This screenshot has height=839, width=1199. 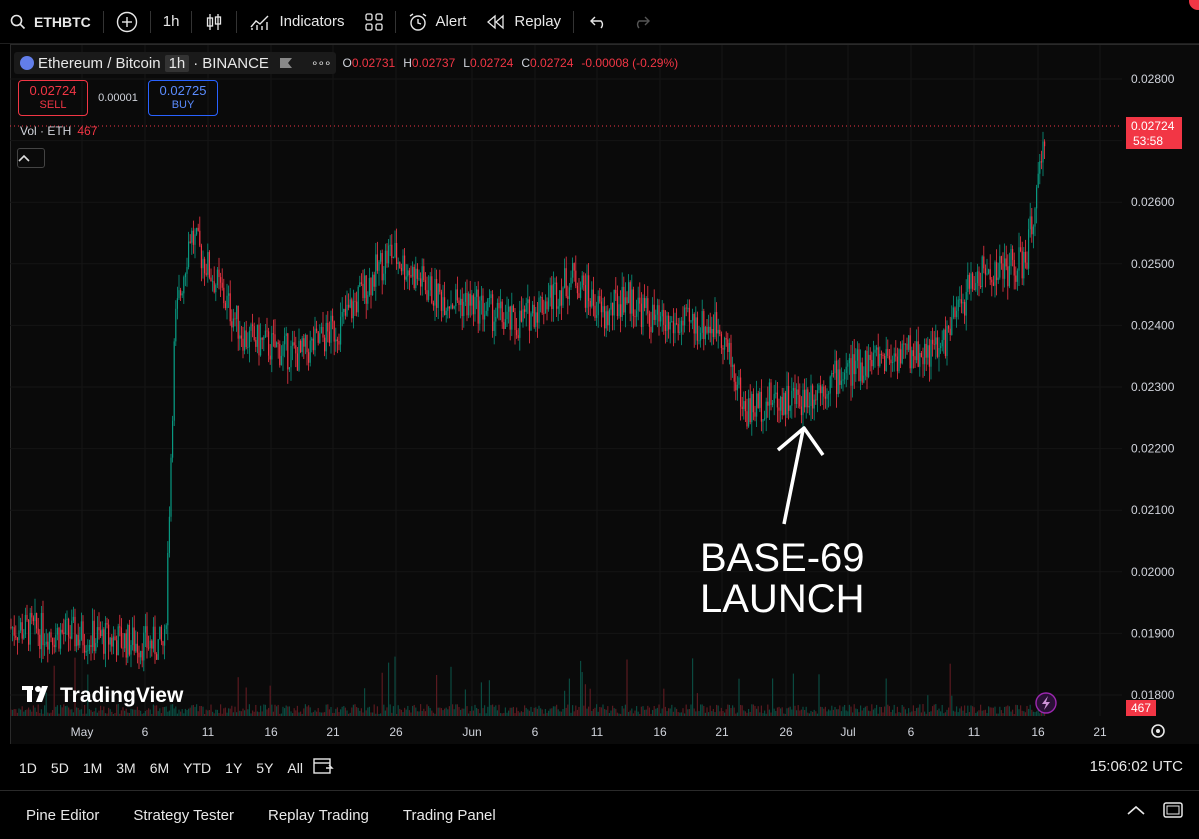 What do you see at coordinates (62, 815) in the screenshot?
I see `tab-pine-editor: Pine Editor` at bounding box center [62, 815].